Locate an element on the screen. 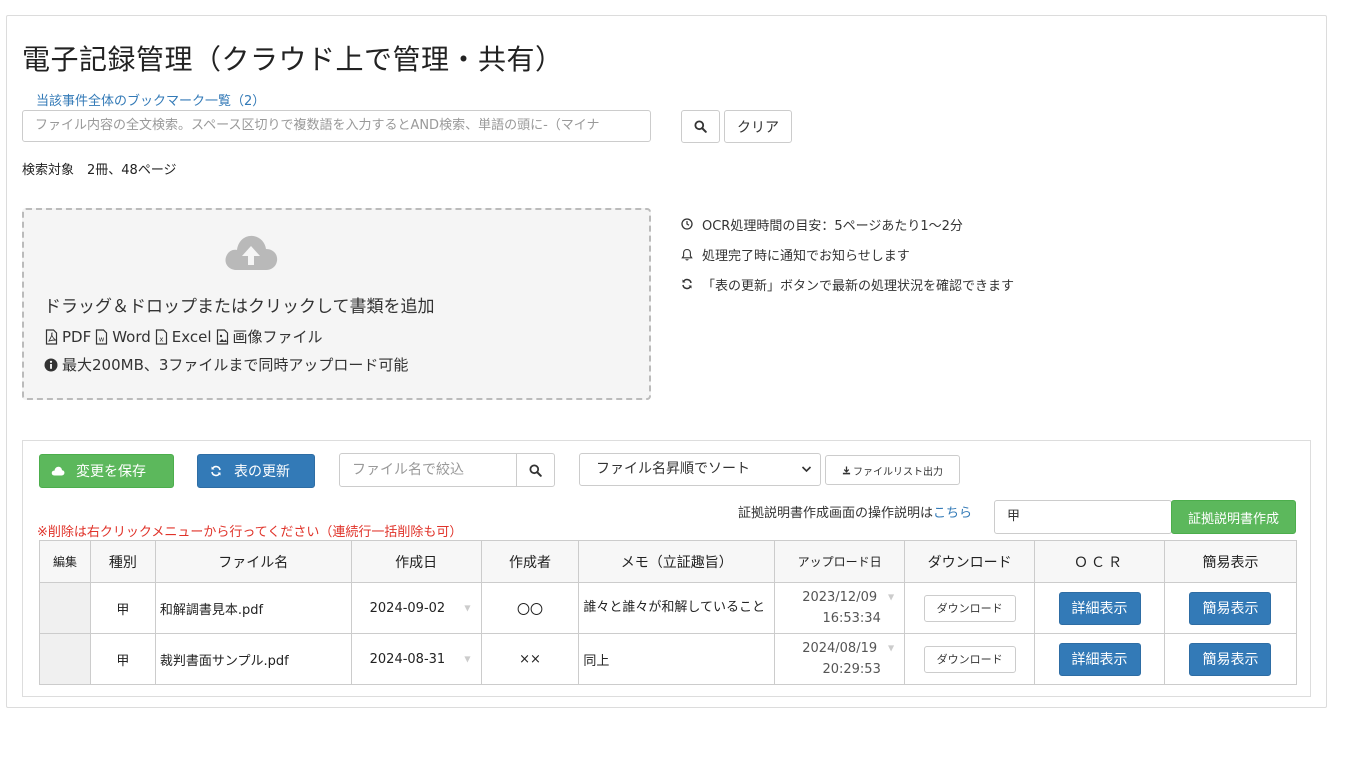 This screenshot has height=758, width=1364. header-filename: ファイル名 is located at coordinates (253, 561).